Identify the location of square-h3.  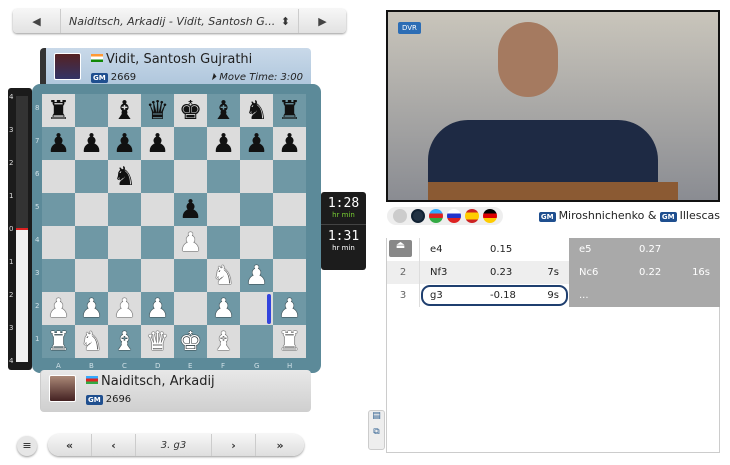
(289, 275).